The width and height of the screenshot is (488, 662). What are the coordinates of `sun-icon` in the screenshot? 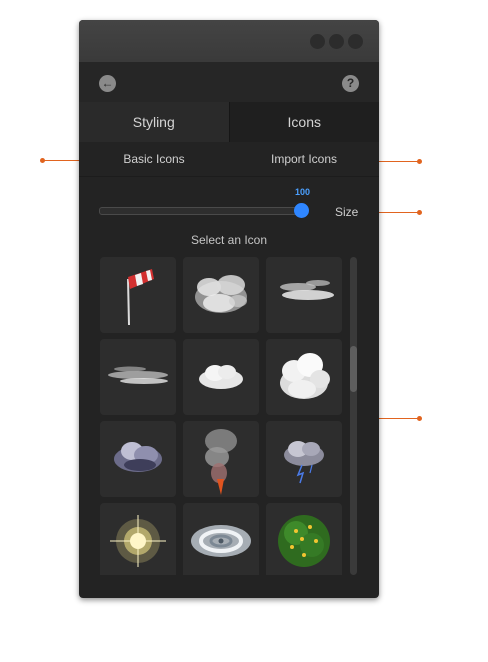 It's located at (138, 541).